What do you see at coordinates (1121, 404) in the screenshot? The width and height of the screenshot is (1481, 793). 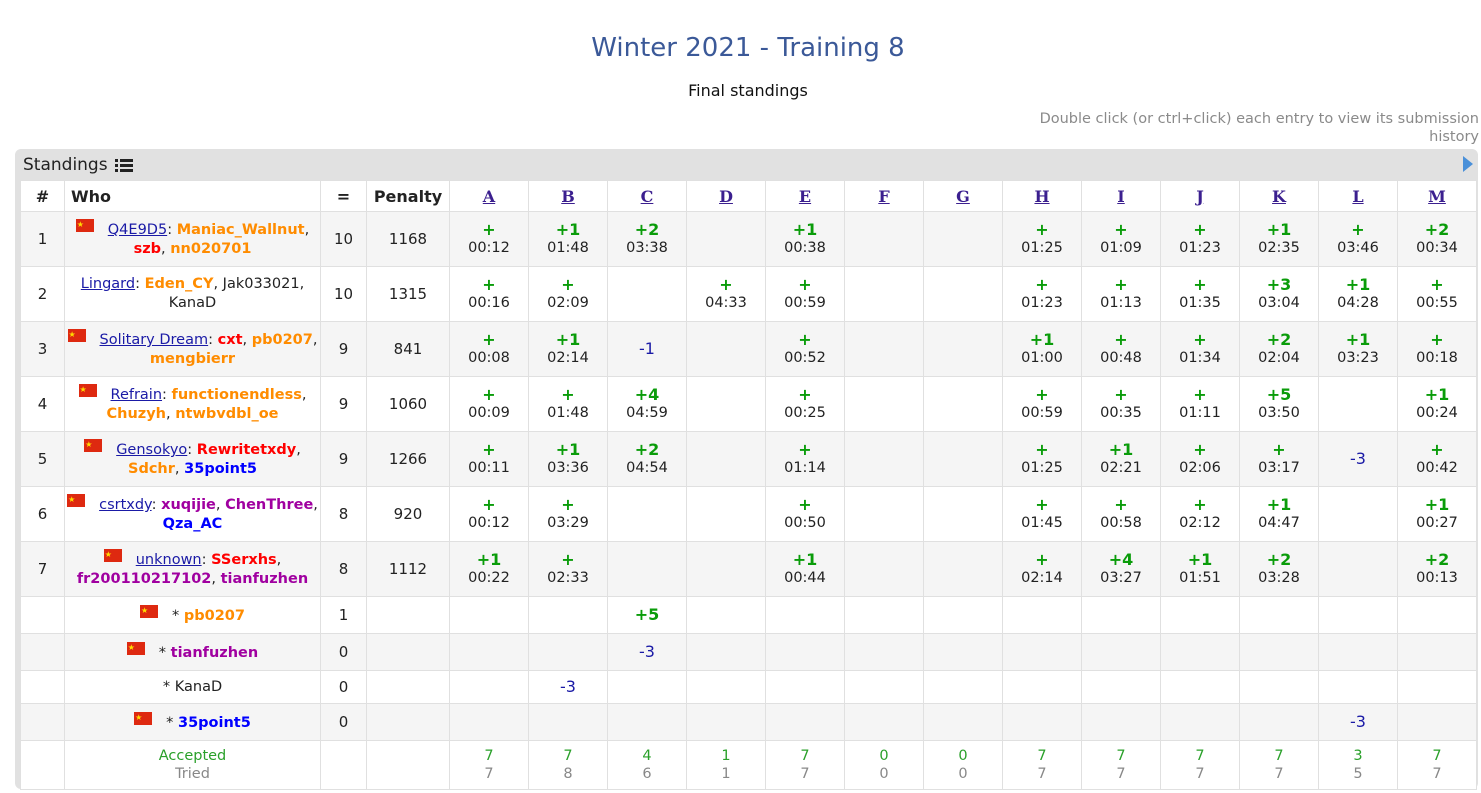 I see `problem-cell: +00:35` at bounding box center [1121, 404].